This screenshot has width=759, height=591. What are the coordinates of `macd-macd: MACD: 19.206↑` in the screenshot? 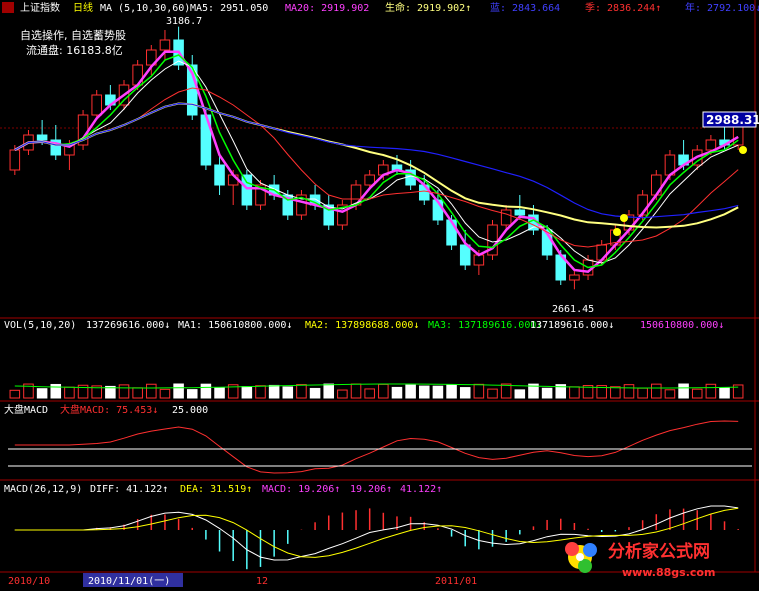 It's located at (301, 489).